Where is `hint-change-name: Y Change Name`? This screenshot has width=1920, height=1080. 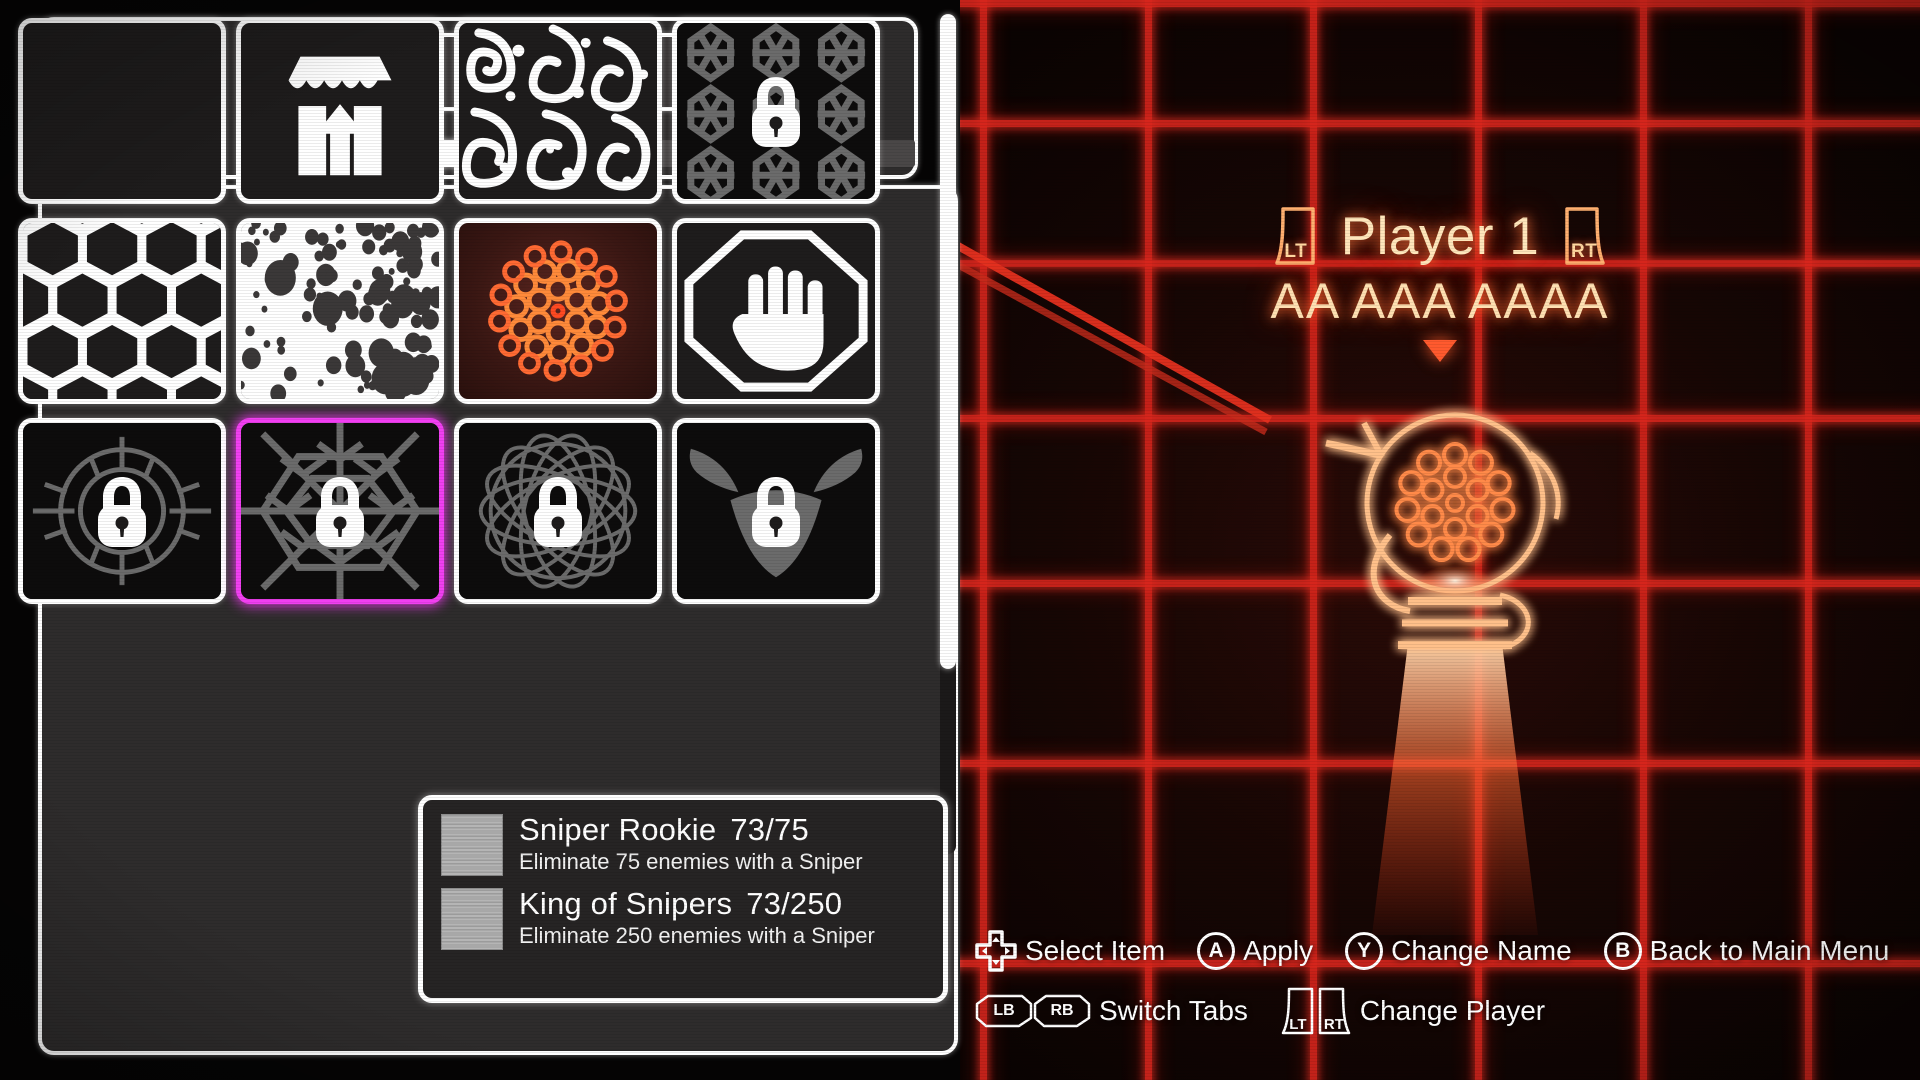 hint-change-name: Y Change Name is located at coordinates (1458, 951).